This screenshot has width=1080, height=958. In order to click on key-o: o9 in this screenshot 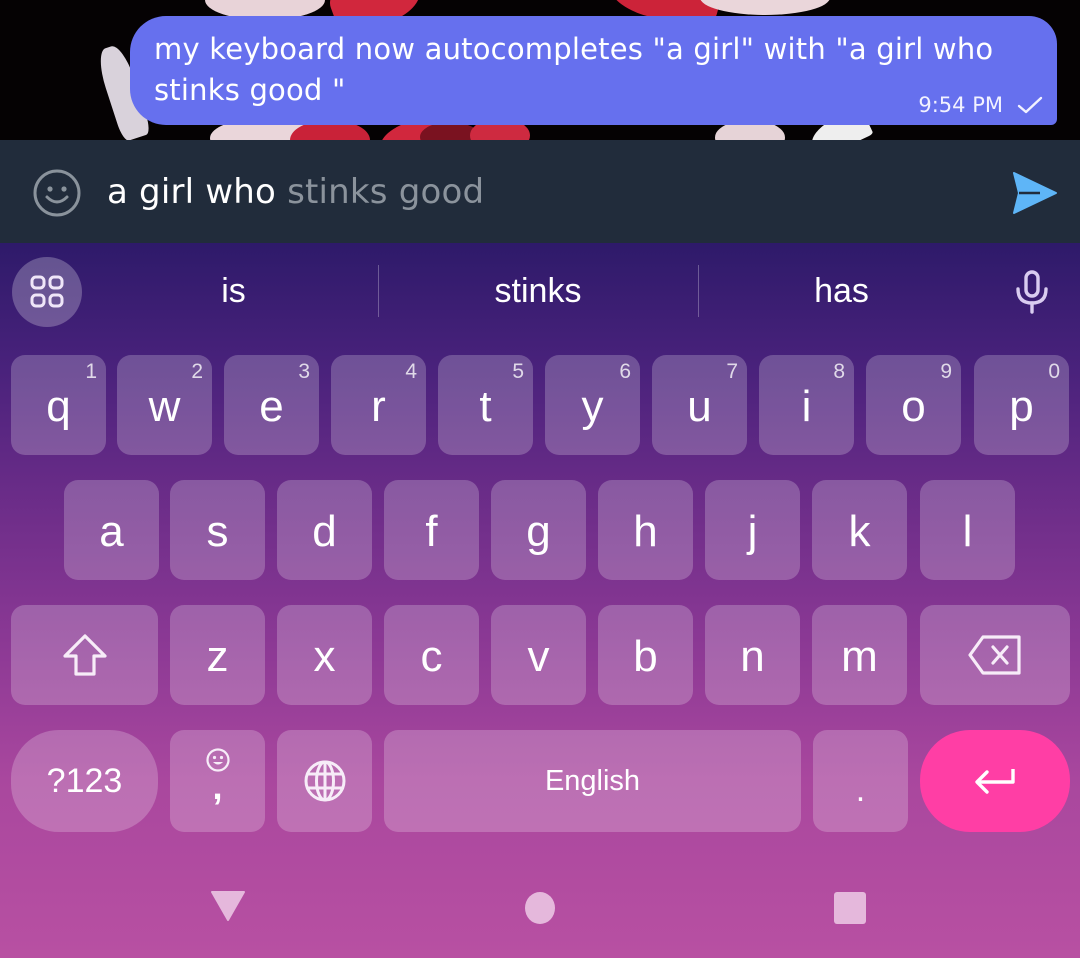, I will do `click(913, 405)`.